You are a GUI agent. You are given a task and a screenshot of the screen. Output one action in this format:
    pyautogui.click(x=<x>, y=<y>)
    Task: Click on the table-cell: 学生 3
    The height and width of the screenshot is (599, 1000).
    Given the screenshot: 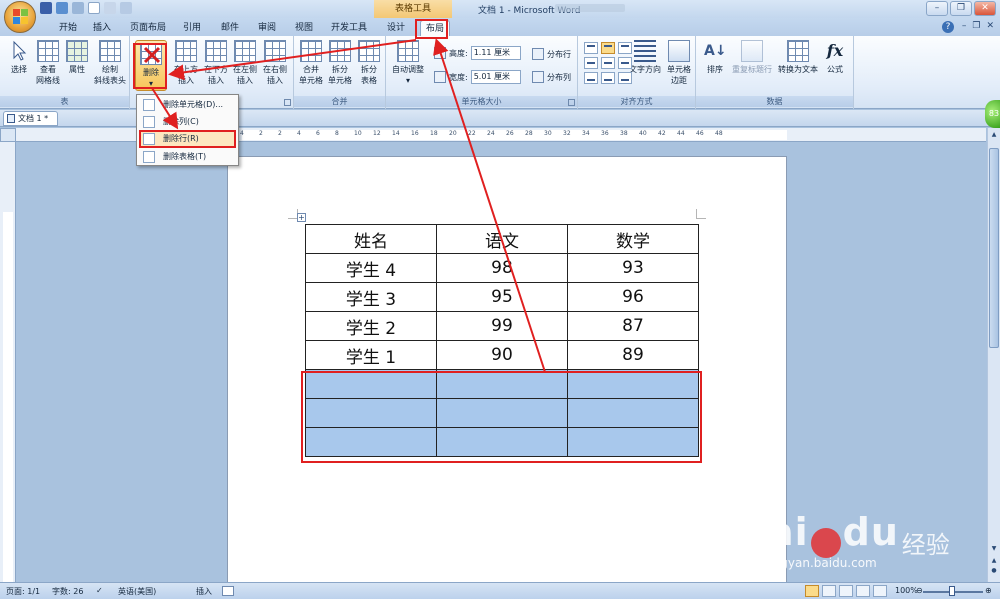 What is the action you would take?
    pyautogui.click(x=371, y=297)
    